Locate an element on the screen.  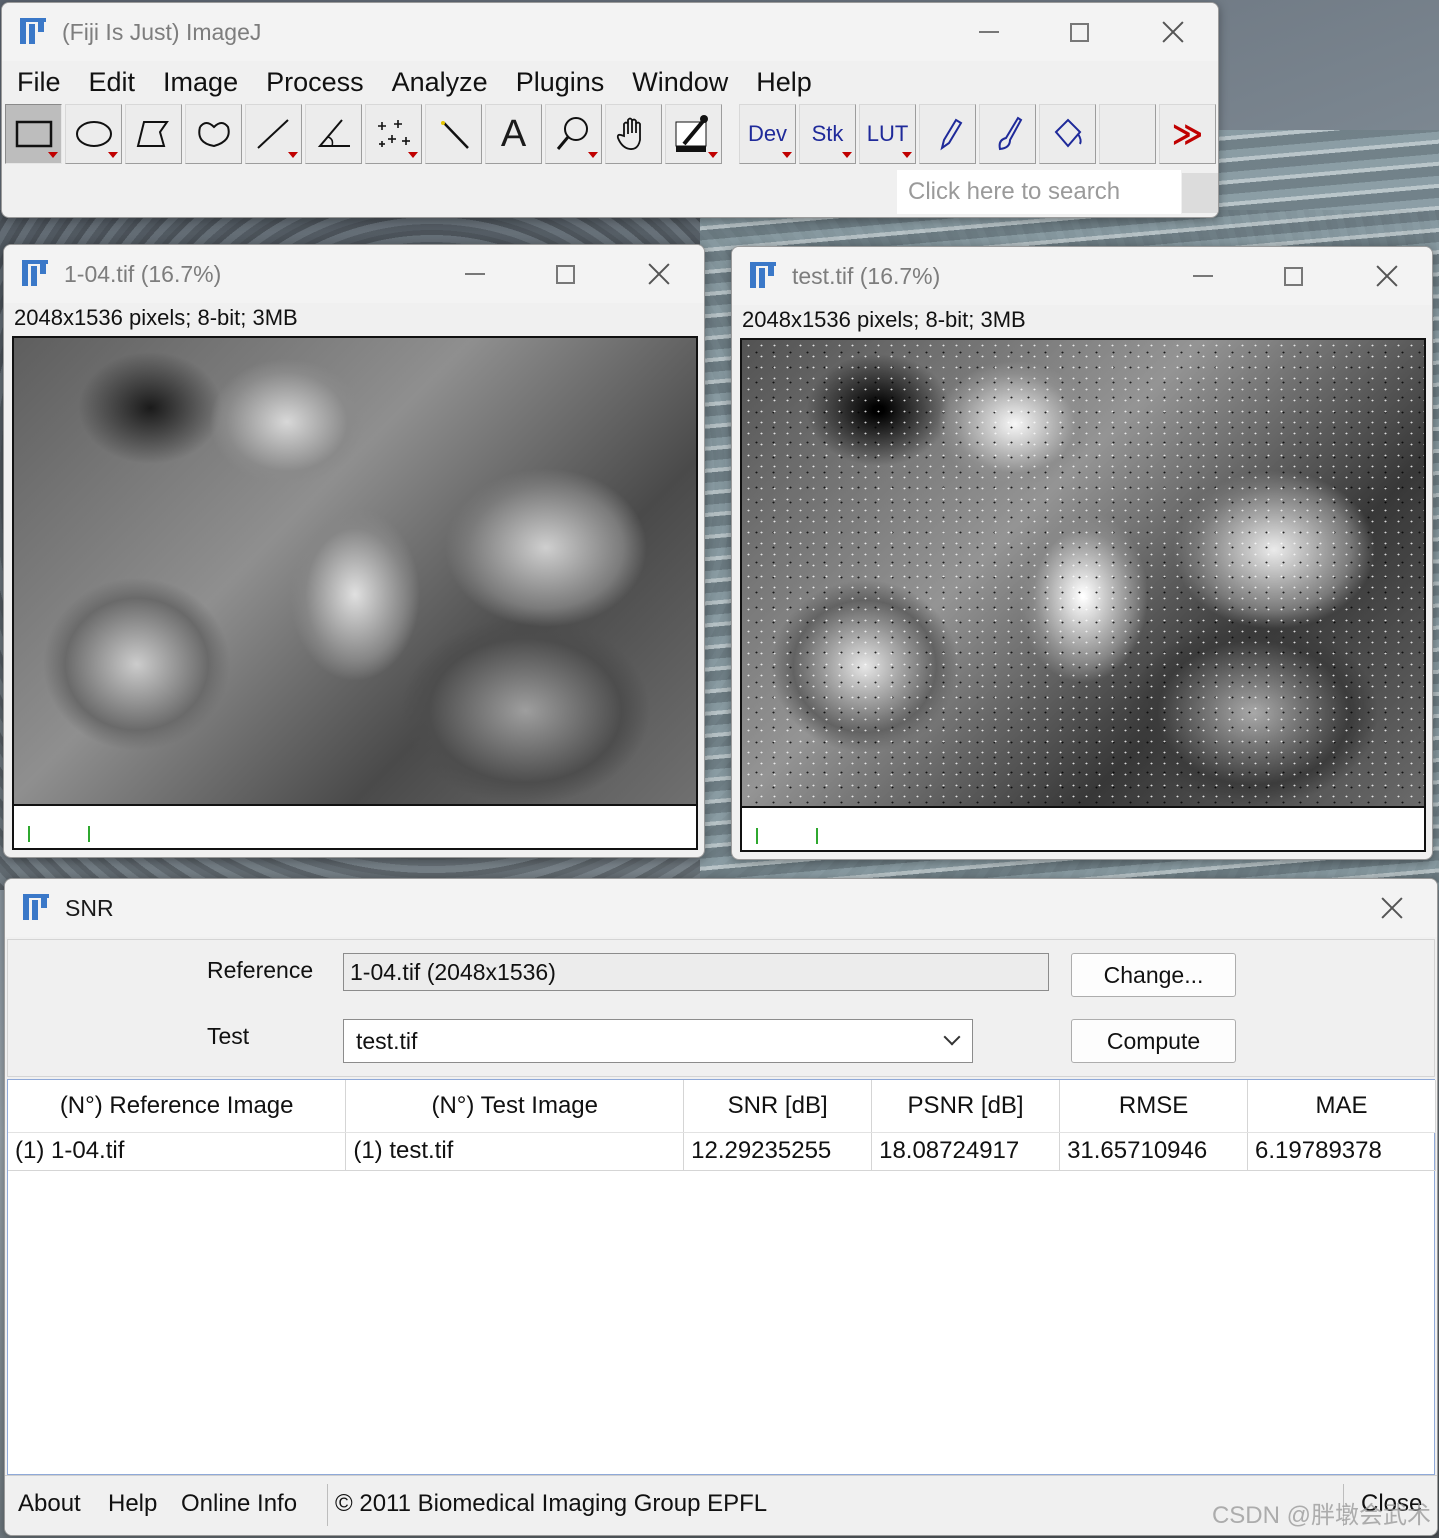
window-title: SNR is located at coordinates (89, 907).